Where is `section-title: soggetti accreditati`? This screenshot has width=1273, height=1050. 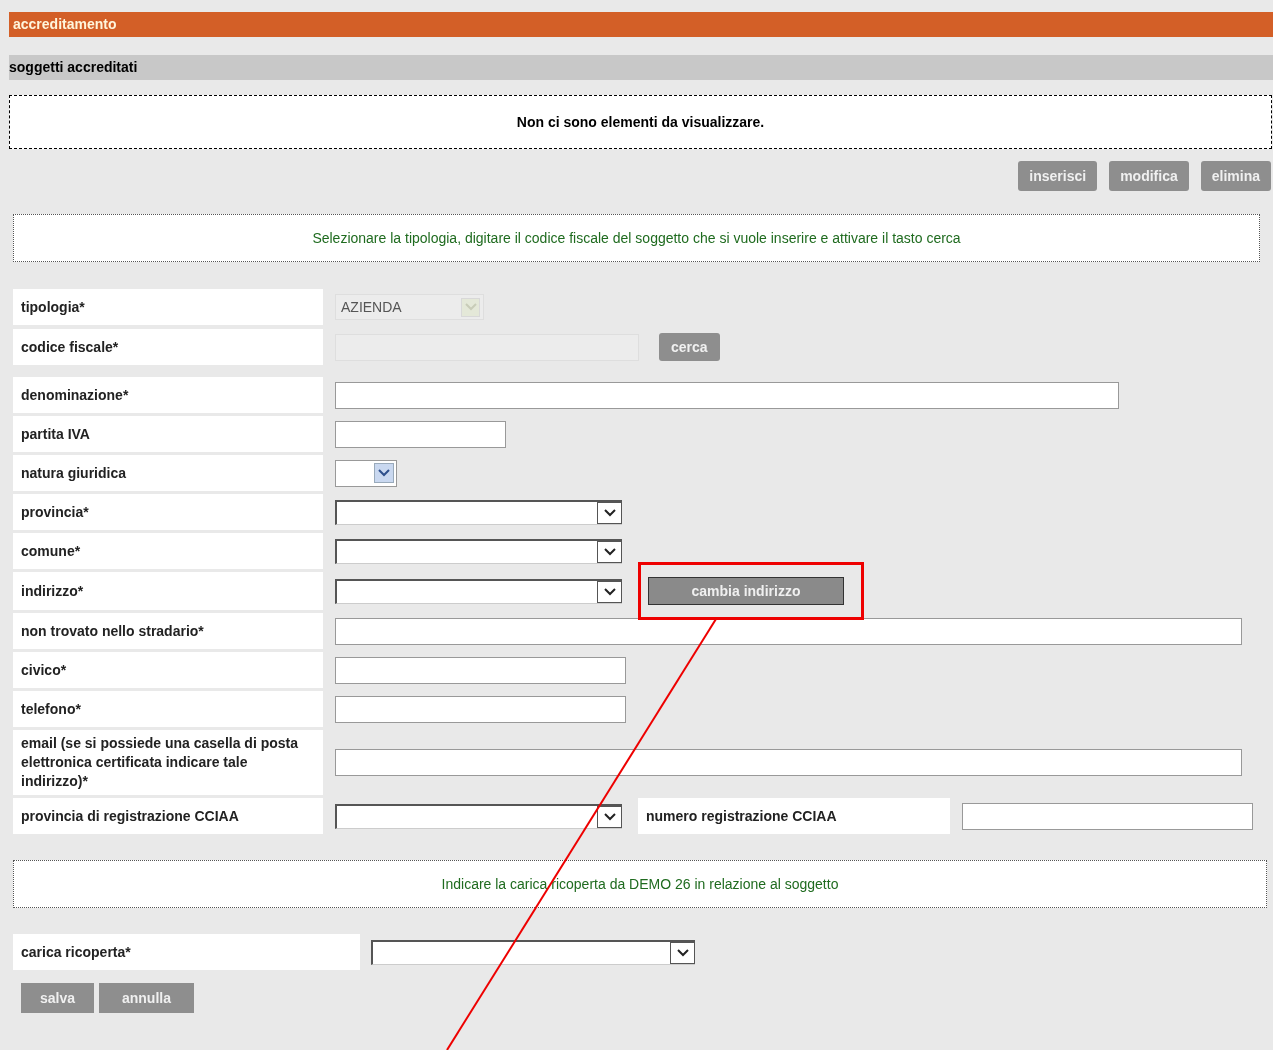 section-title: soggetti accreditati is located at coordinates (641, 67).